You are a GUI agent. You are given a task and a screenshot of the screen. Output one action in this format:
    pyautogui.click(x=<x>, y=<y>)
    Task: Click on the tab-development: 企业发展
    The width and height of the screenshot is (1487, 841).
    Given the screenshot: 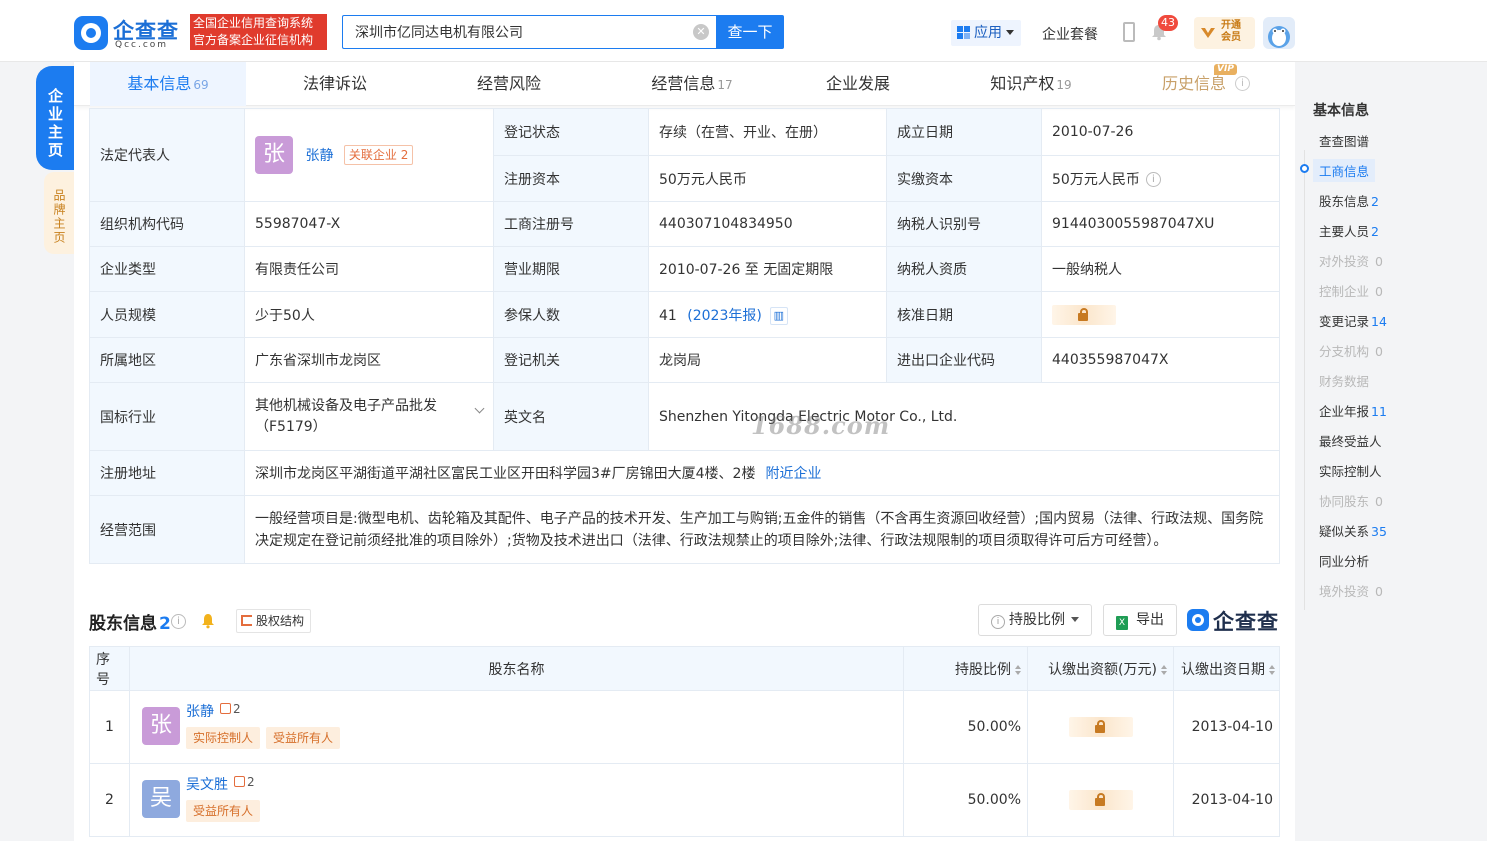 What is the action you would take?
    pyautogui.click(x=858, y=84)
    